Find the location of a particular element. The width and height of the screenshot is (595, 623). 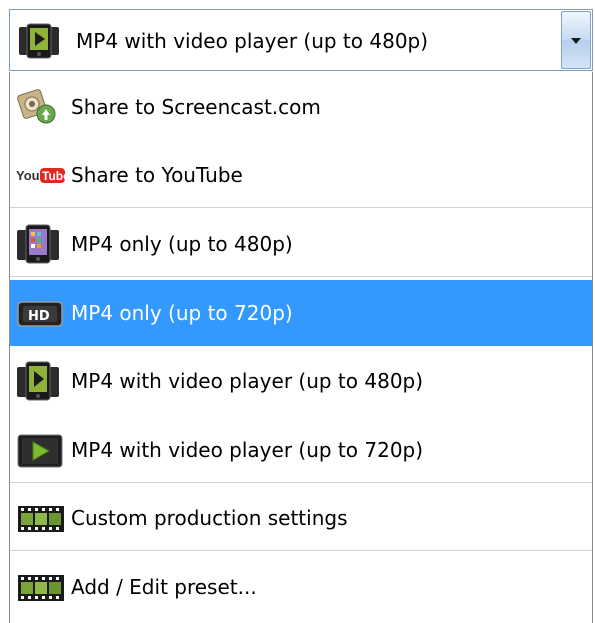

youtube-icon: You Tube is located at coordinates (43, 175).